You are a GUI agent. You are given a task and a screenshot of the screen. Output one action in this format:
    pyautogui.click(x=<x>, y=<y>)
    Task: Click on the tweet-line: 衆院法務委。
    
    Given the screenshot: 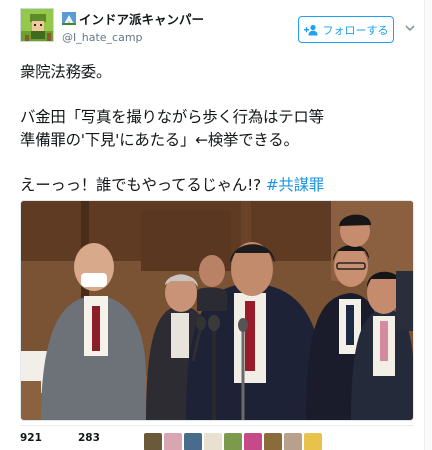 What is the action you would take?
    pyautogui.click(x=66, y=72)
    